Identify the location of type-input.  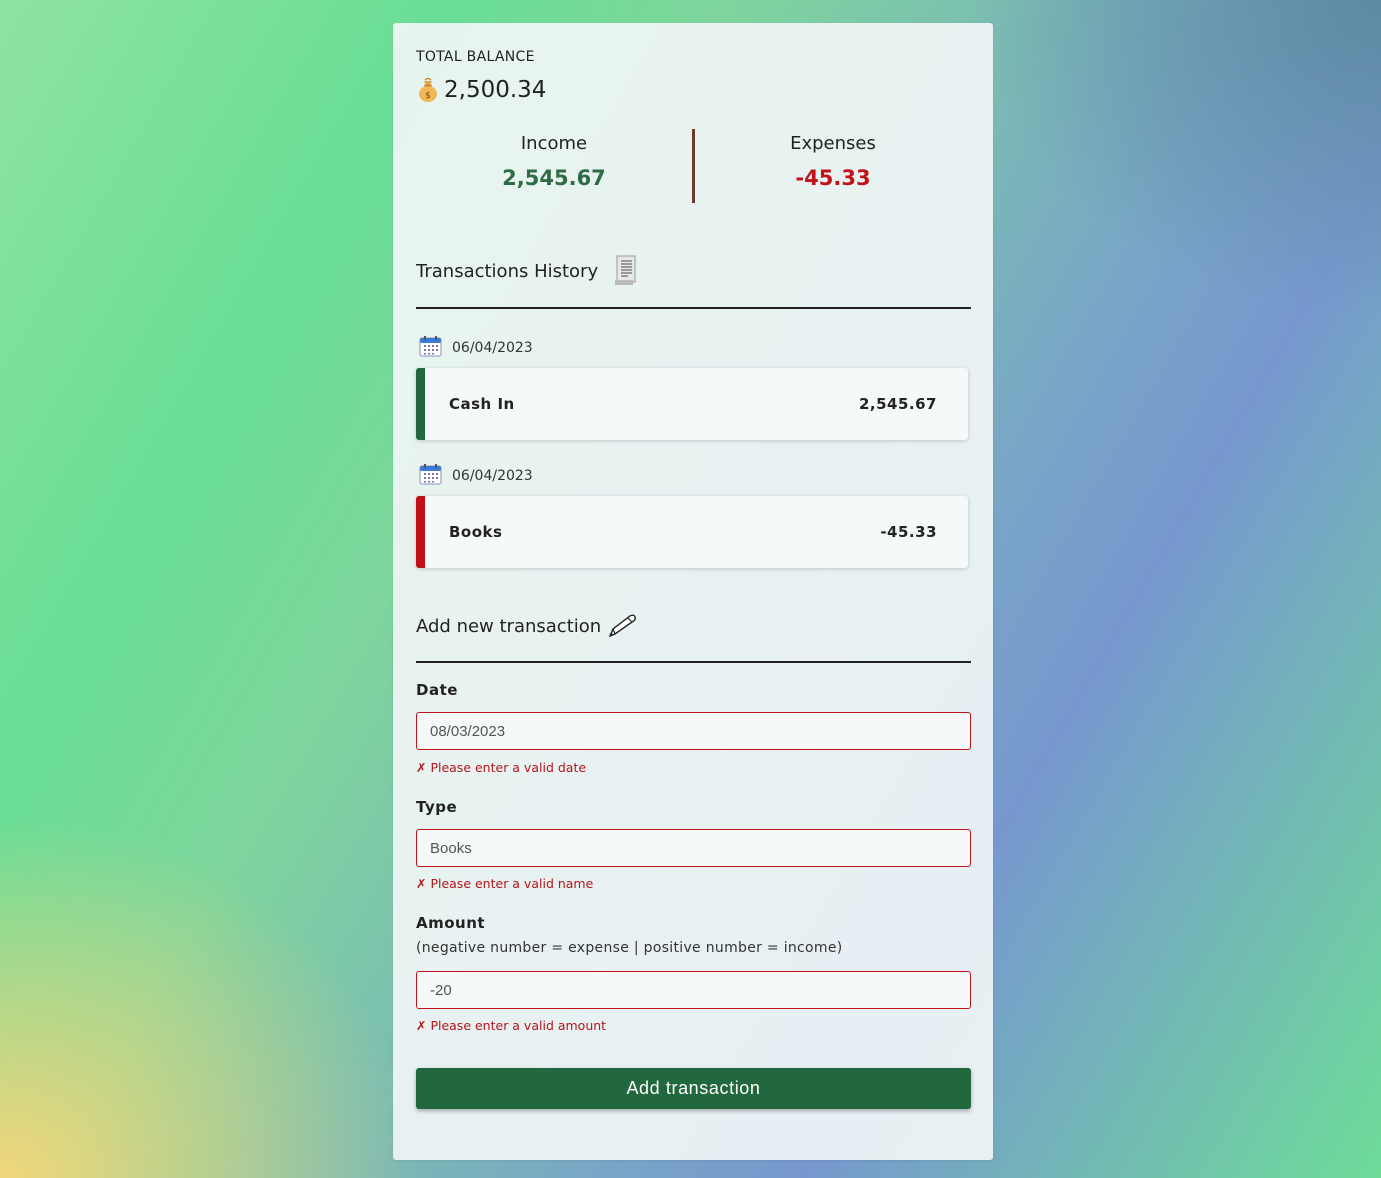
(693, 848).